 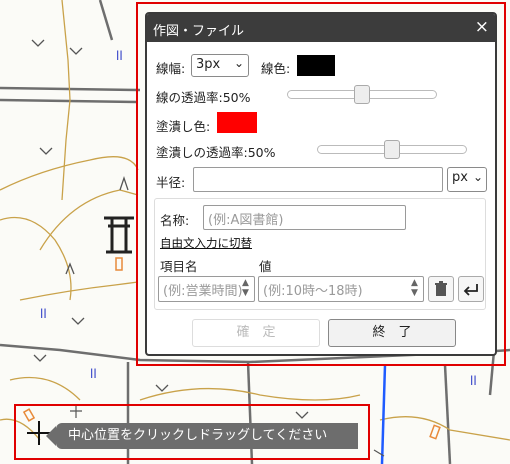 What do you see at coordinates (304, 217) in the screenshot?
I see `name-input: (例:A図書館)` at bounding box center [304, 217].